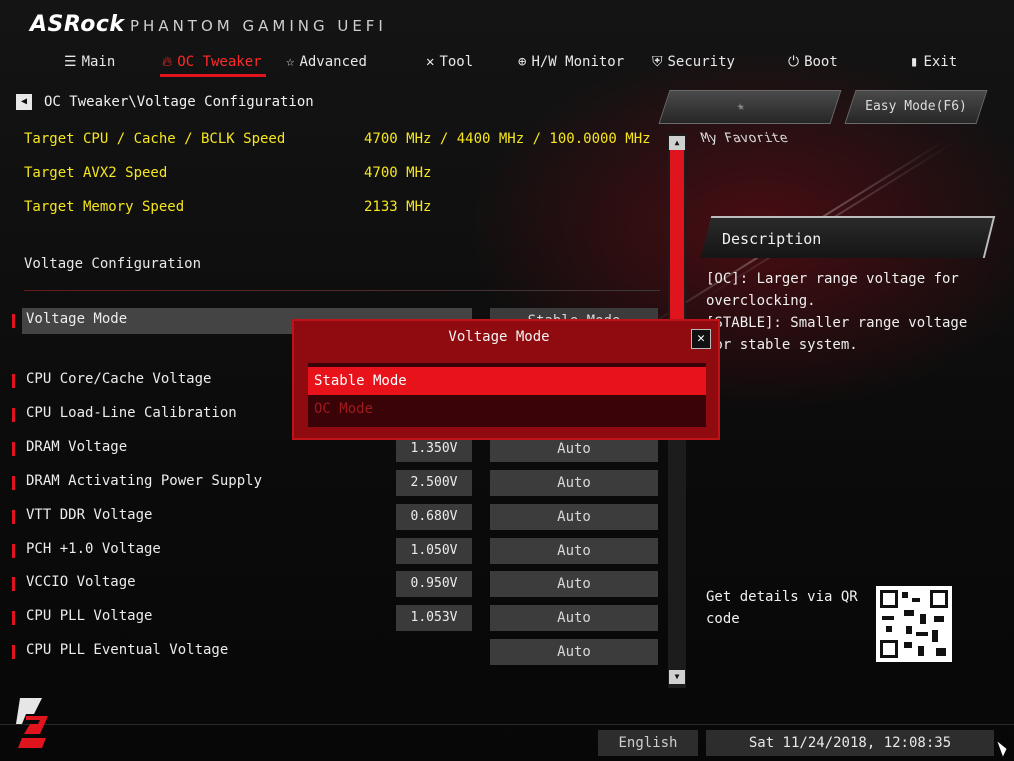  What do you see at coordinates (434, 551) in the screenshot?
I see `voltage-readout: 1.050V` at bounding box center [434, 551].